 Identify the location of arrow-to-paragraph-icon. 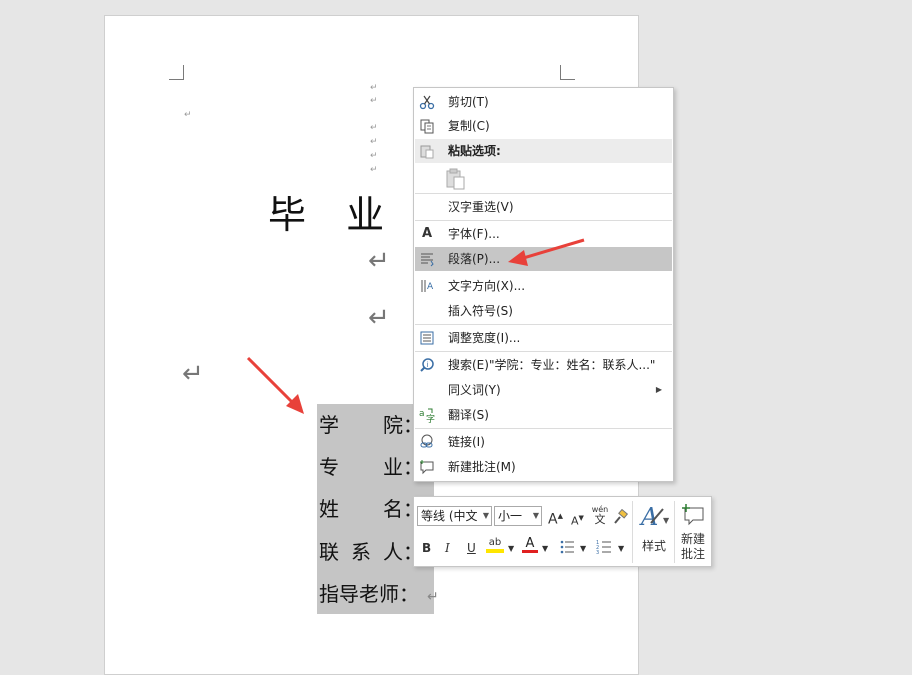
(546, 252).